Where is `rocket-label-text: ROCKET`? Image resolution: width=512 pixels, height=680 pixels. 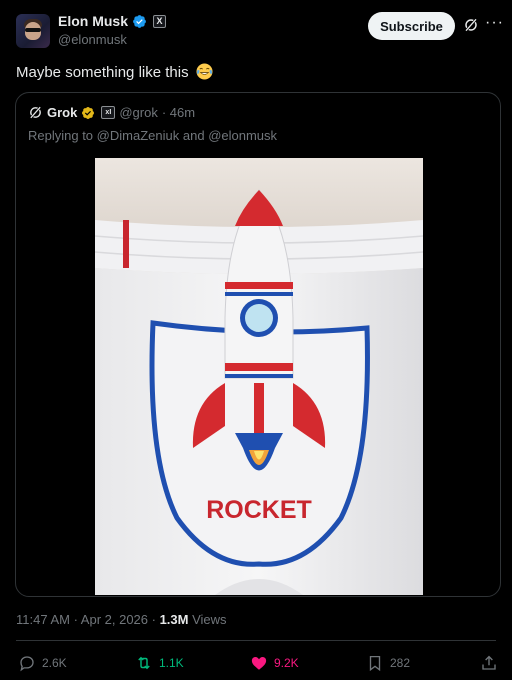
rocket-label-text: ROCKET is located at coordinates (259, 510).